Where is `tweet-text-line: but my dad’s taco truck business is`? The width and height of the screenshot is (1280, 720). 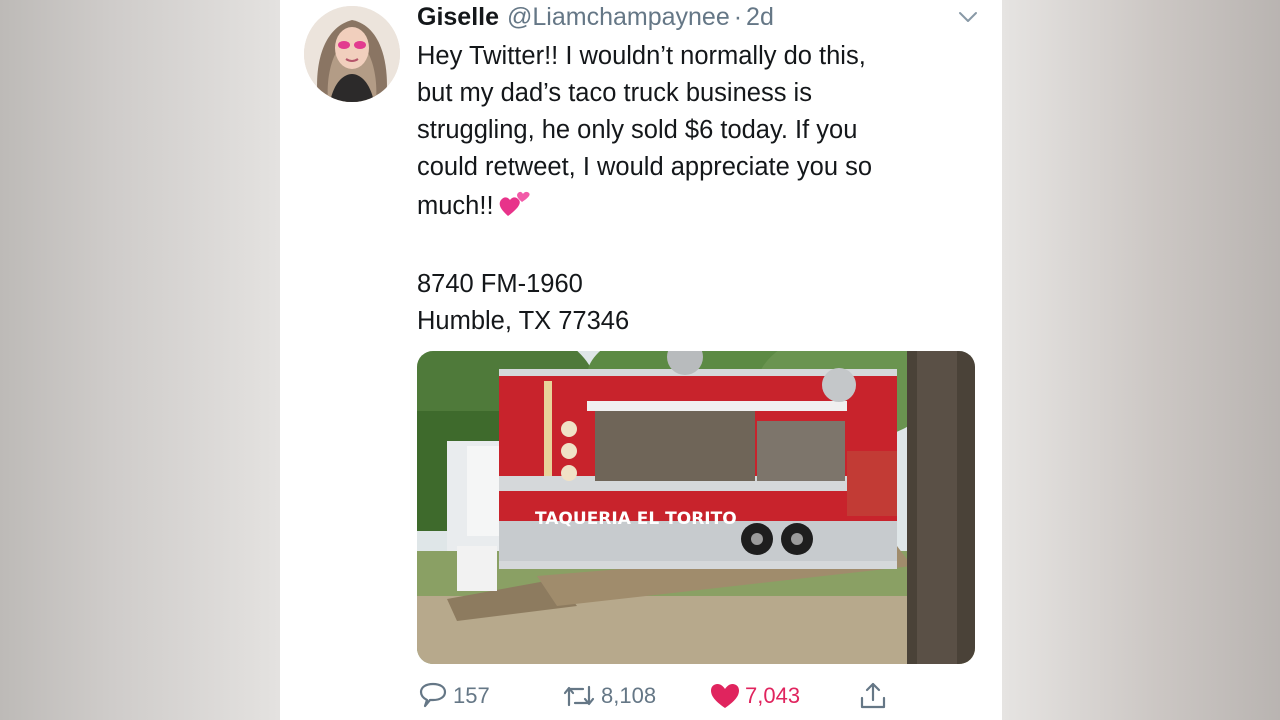 tweet-text-line: but my dad’s taco truck business is is located at coordinates (614, 93).